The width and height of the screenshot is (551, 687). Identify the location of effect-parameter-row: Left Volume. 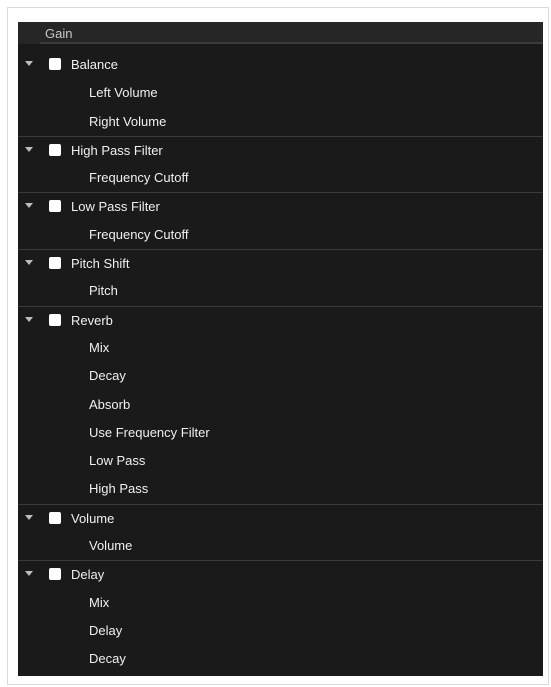
(280, 93).